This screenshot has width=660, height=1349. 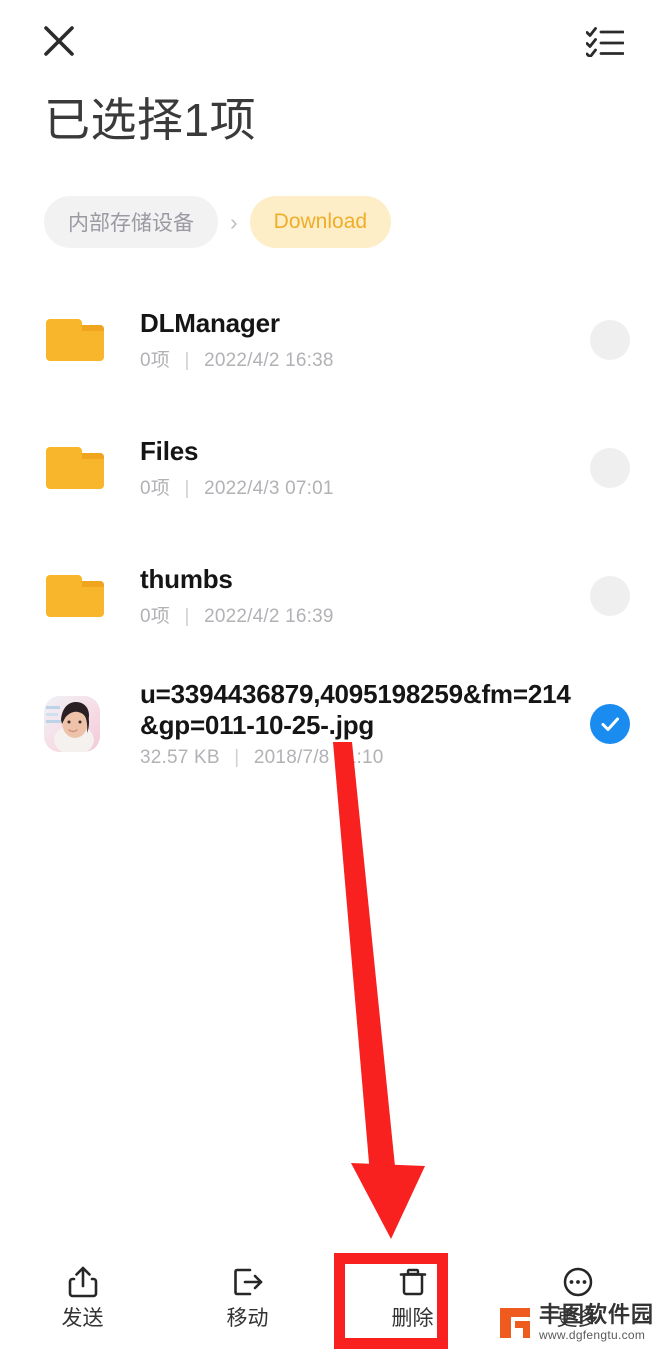 I want to click on tool-label: 发送, so click(x=82, y=1318).